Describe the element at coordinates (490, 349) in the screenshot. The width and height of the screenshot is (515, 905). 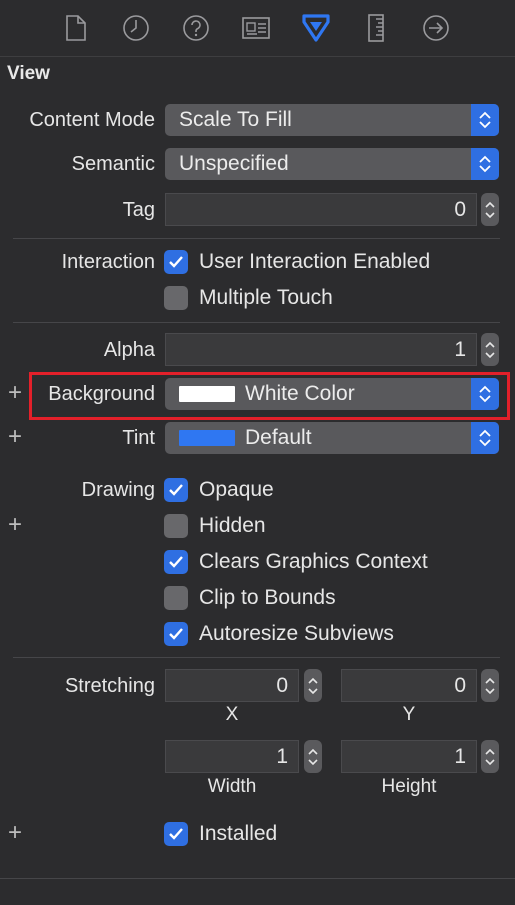
I see `alpha-stepper` at that location.